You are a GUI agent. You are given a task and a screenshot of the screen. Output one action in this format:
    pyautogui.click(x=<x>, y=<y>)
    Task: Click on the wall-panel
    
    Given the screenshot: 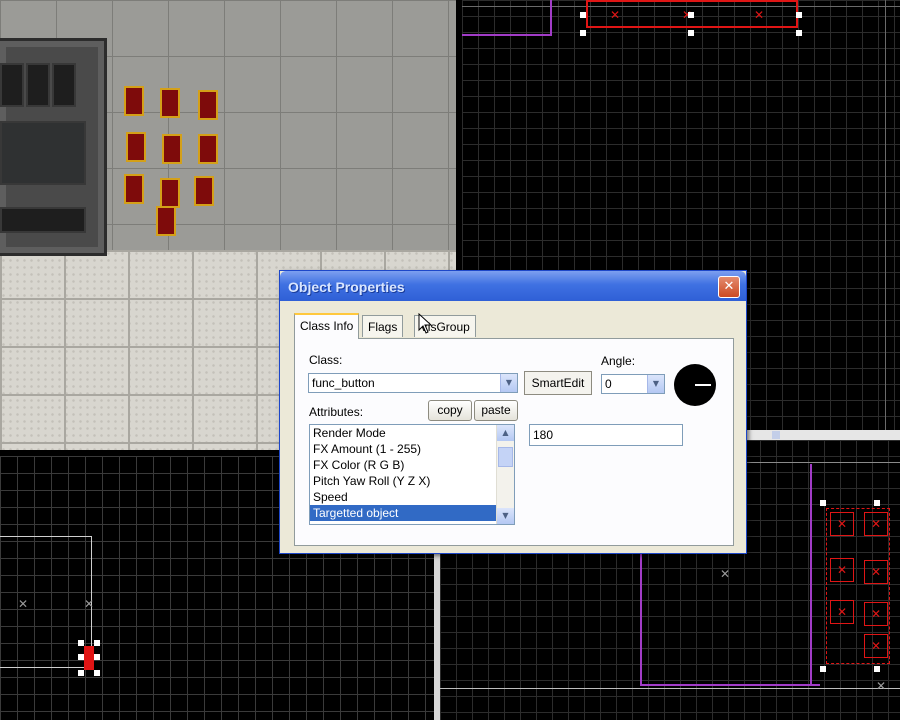 What is the action you would take?
    pyautogui.click(x=53, y=147)
    